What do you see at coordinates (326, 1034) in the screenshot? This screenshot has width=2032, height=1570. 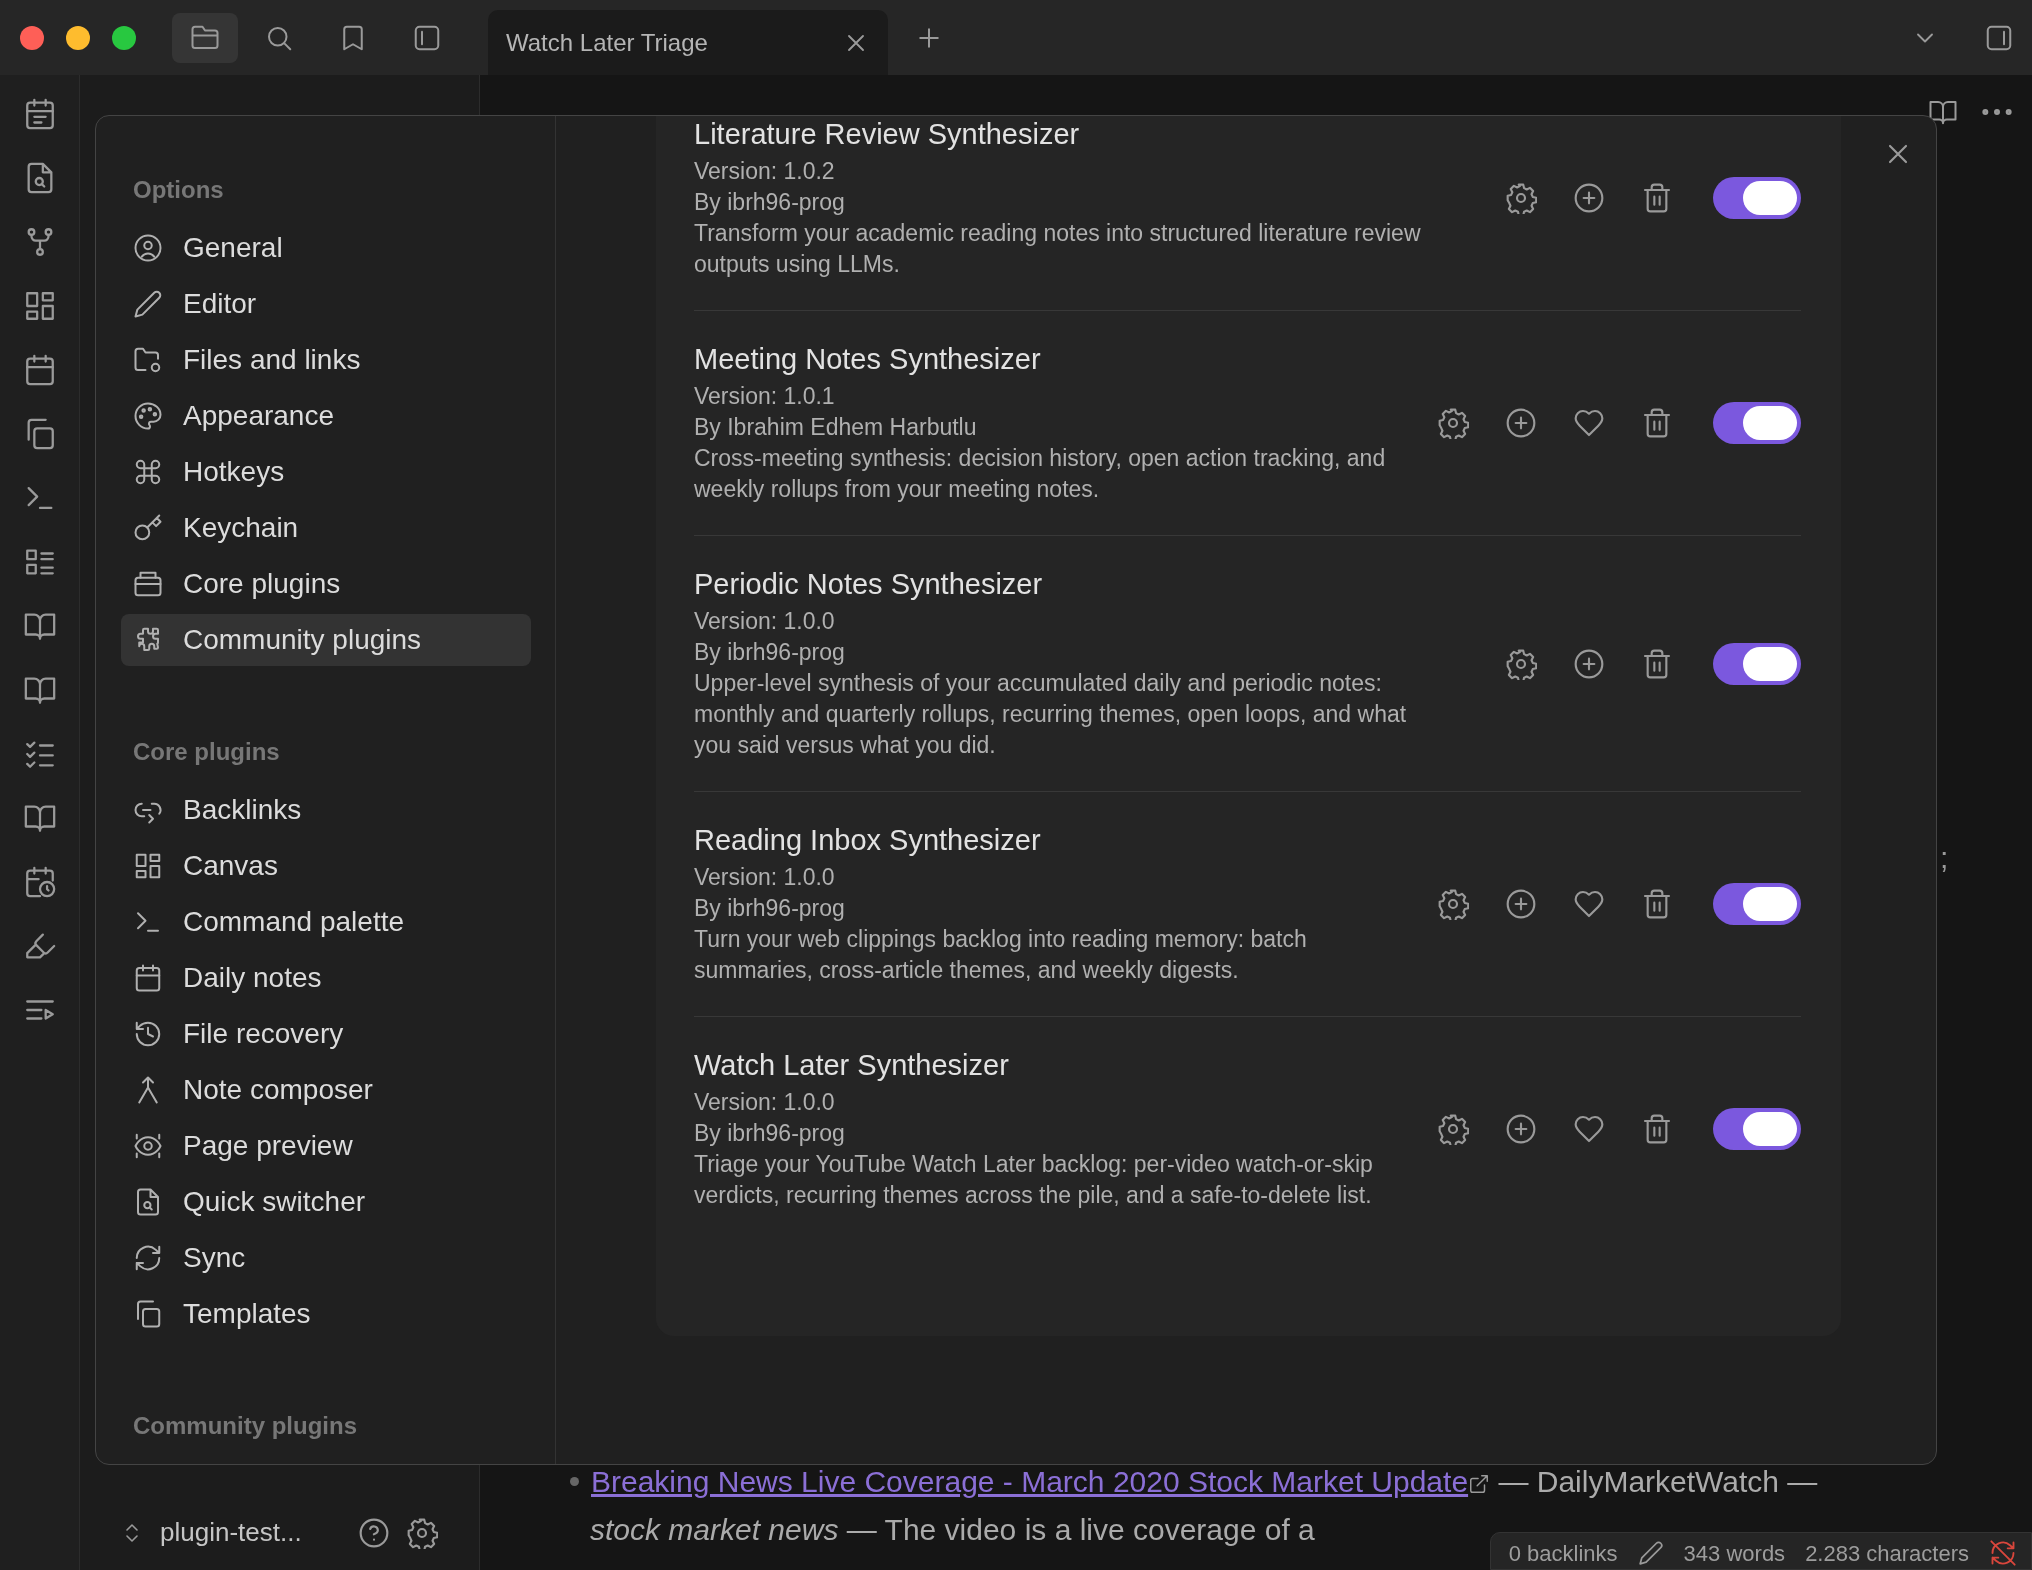 I see `settings-nav-item: File recovery` at bounding box center [326, 1034].